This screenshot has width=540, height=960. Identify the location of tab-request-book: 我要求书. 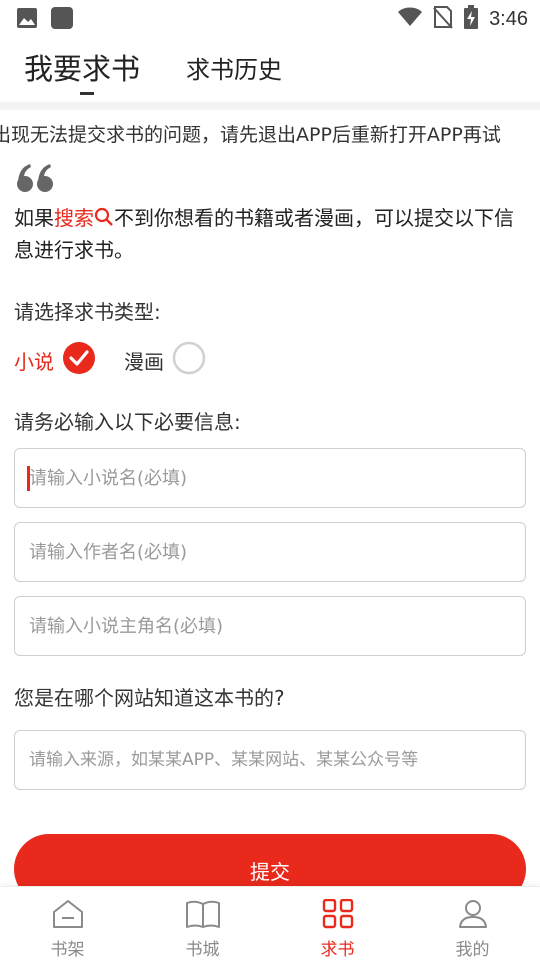
(82, 67).